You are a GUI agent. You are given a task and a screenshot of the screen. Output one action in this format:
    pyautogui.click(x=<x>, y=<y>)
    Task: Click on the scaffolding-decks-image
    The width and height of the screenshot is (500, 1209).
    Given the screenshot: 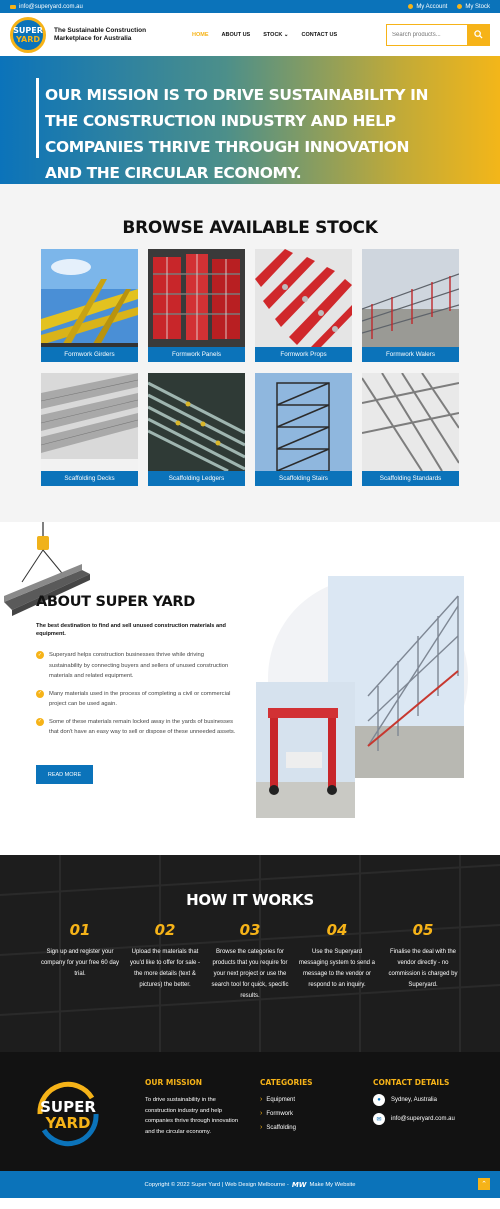 What is the action you would take?
    pyautogui.click(x=89, y=422)
    